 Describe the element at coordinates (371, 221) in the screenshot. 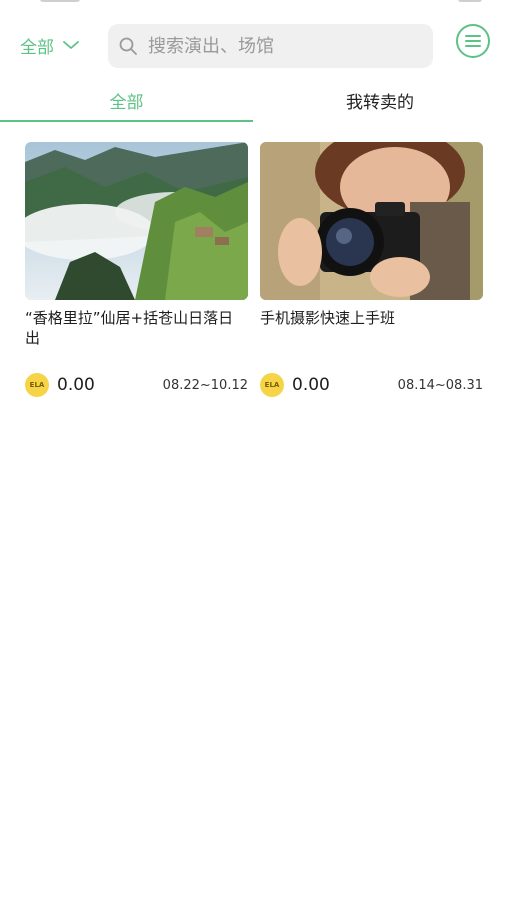

I see `event-thumbnail-photographer` at that location.